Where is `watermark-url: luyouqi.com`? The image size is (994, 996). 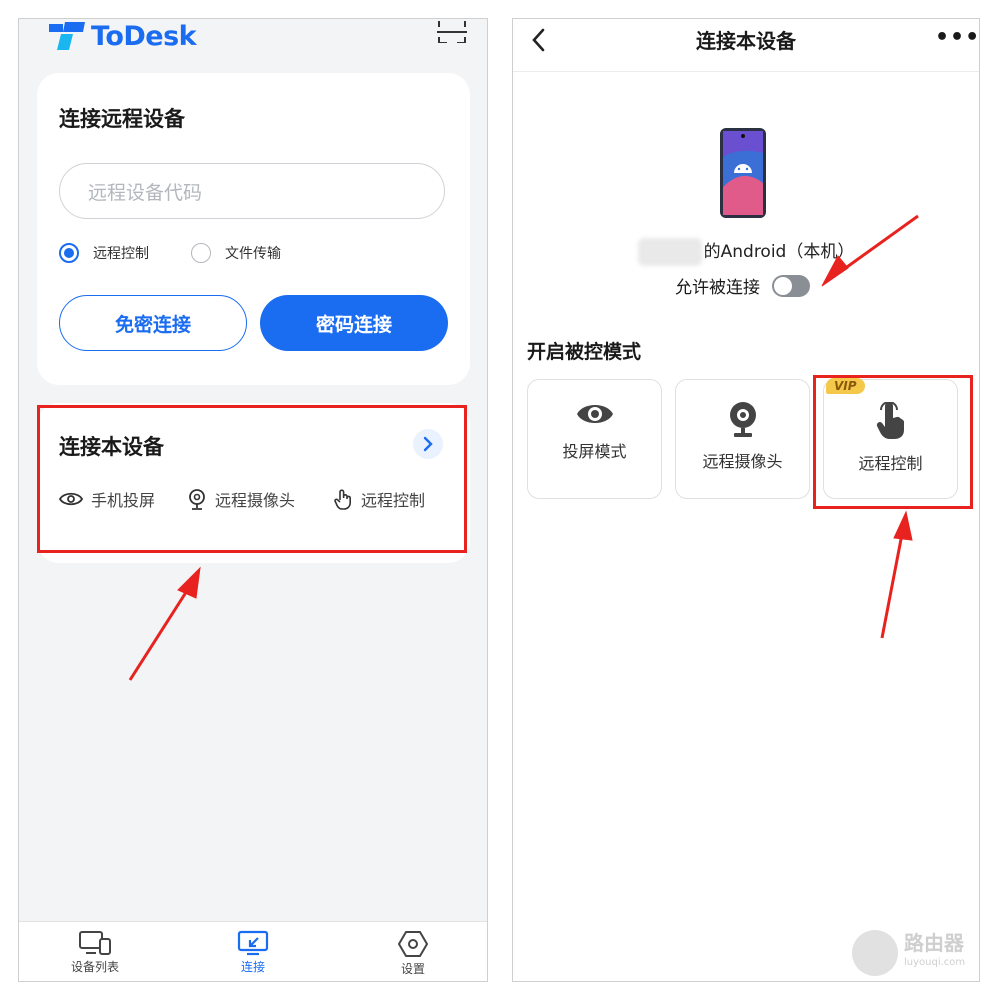 watermark-url: luyouqi.com is located at coordinates (935, 962).